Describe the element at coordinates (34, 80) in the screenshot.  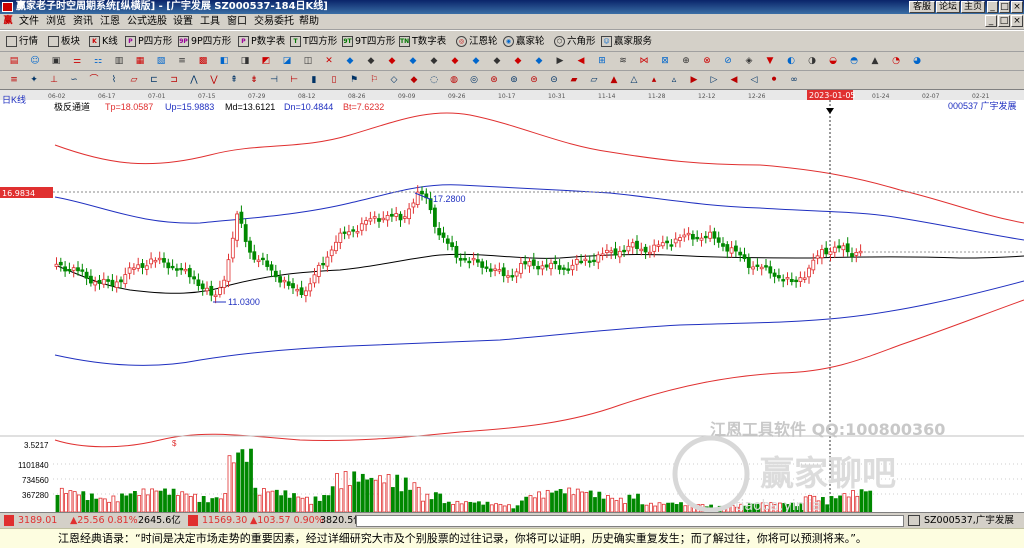
I see `analysis-tool-icon: ✦` at that location.